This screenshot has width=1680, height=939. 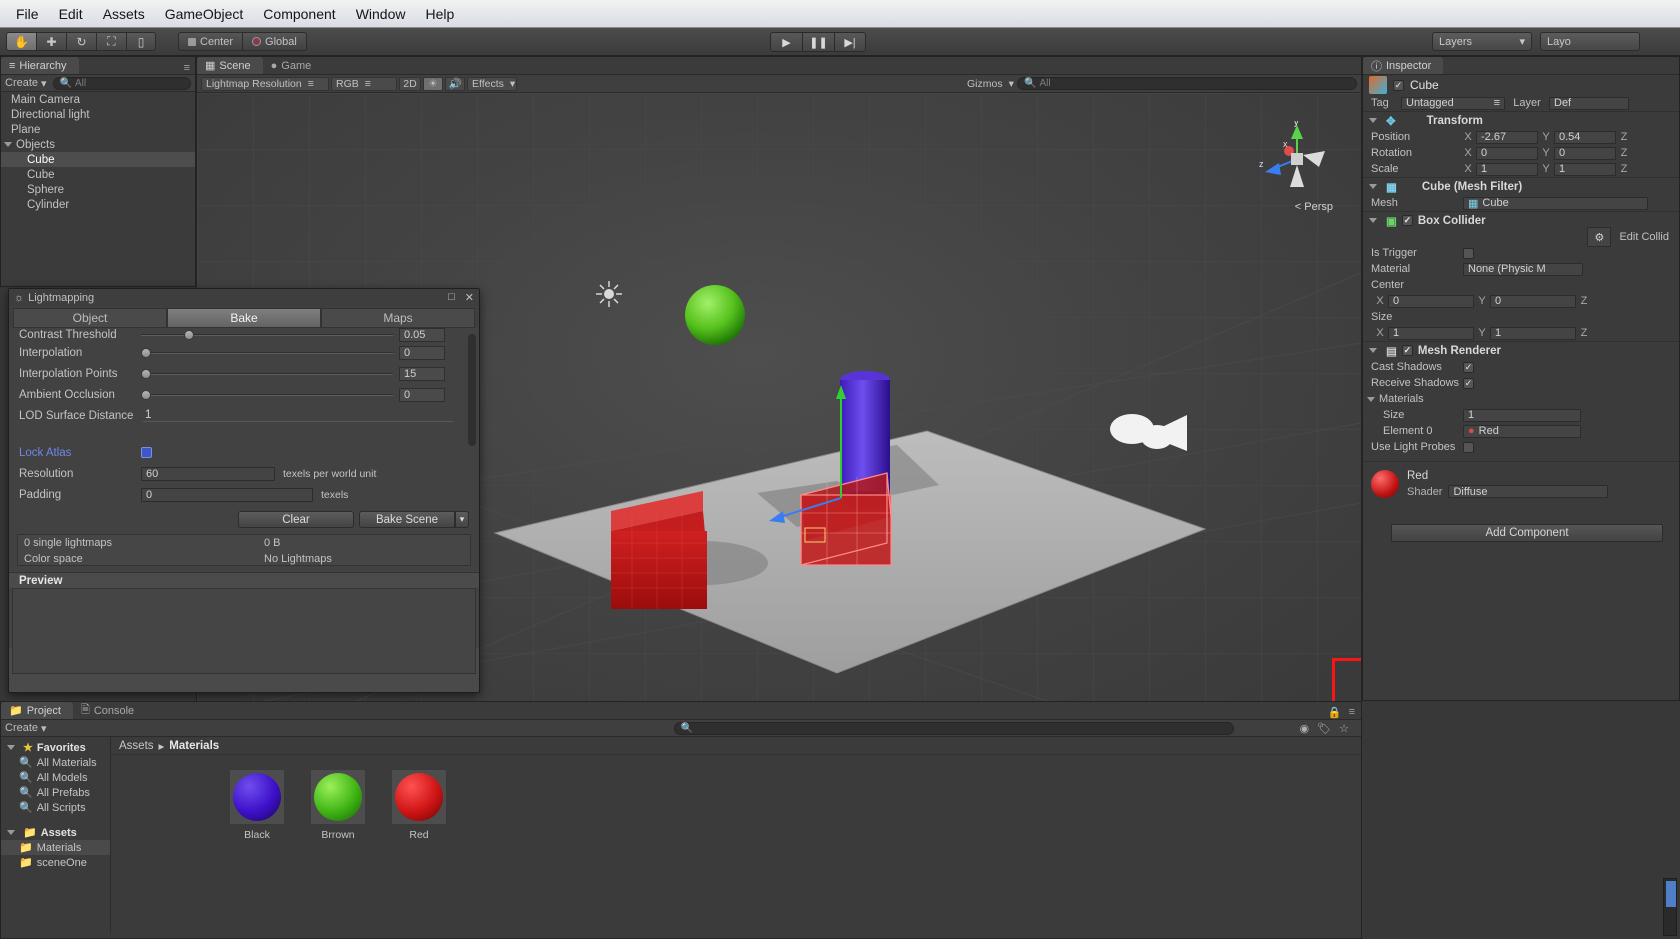 What do you see at coordinates (55, 777) in the screenshot?
I see `favorite-all-models: 🔍 All Models` at bounding box center [55, 777].